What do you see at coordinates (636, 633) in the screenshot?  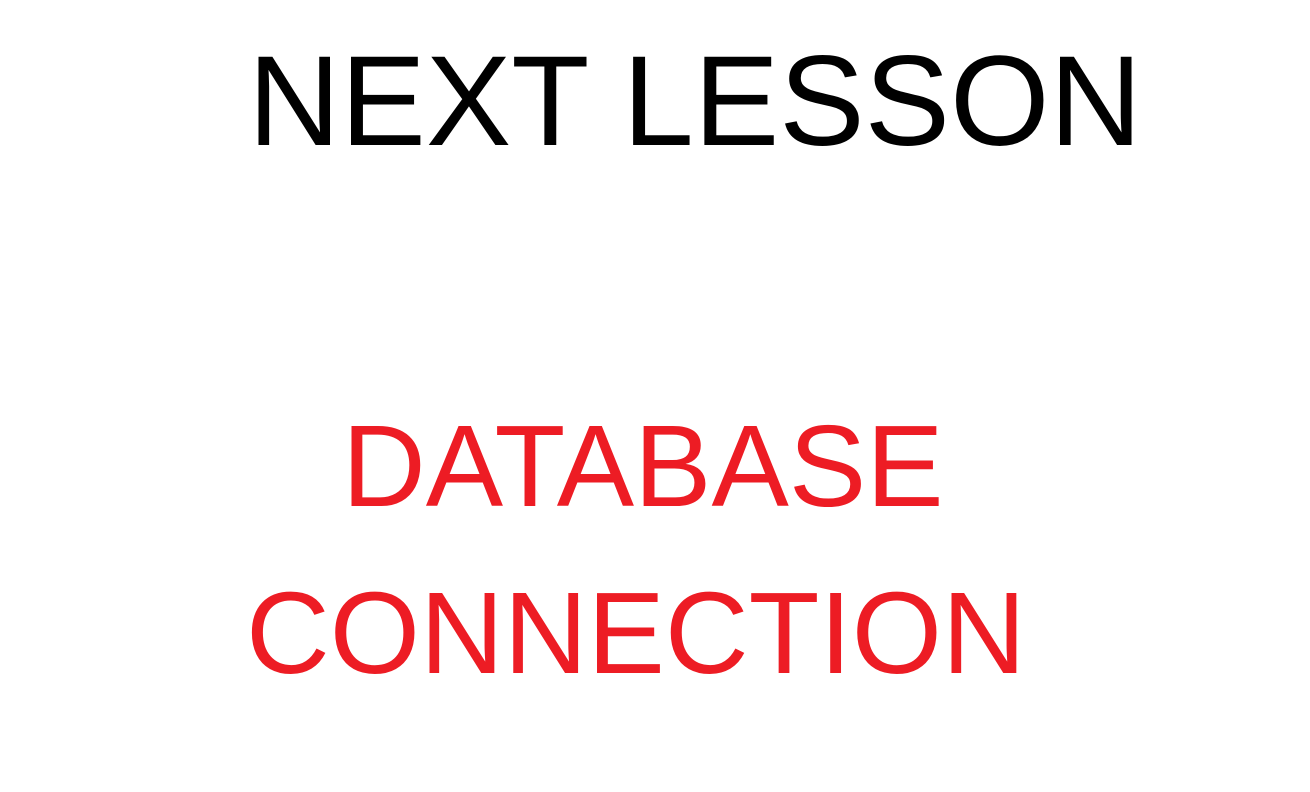 I see `topic-line-connection: CONNECTION` at bounding box center [636, 633].